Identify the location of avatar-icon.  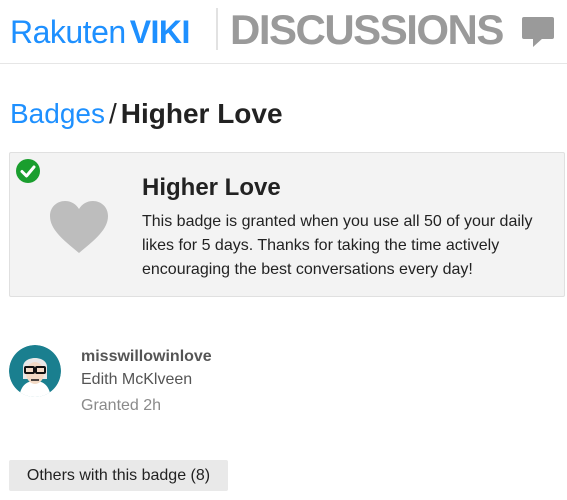
(35, 371).